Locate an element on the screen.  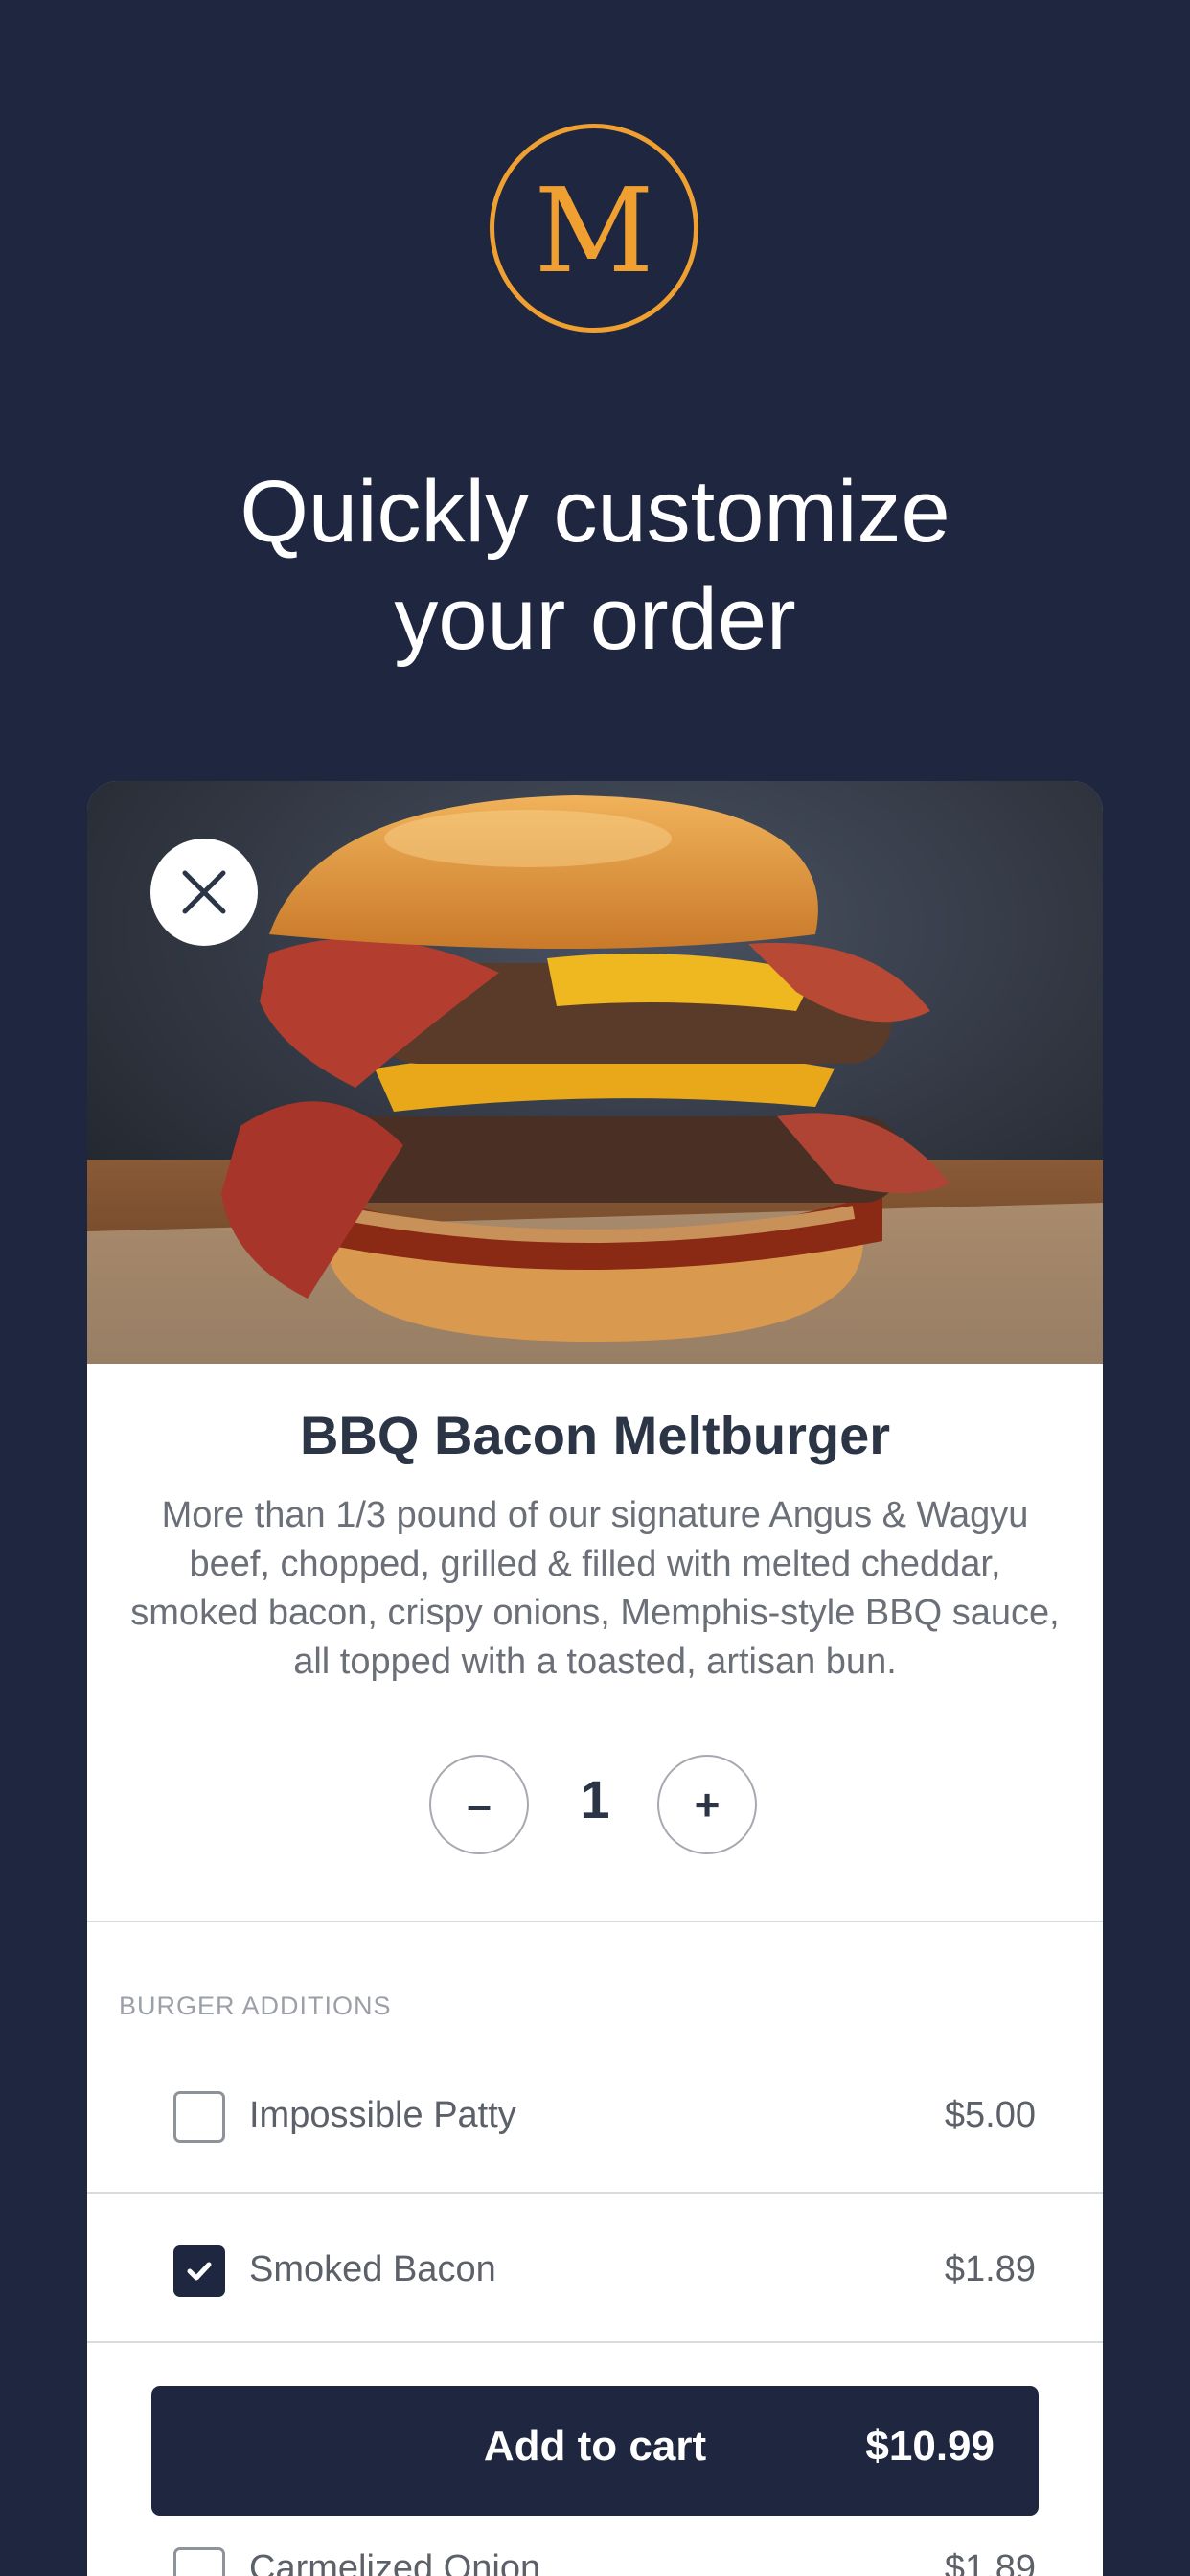
checkbox-carmelized-onion is located at coordinates (199, 2561).